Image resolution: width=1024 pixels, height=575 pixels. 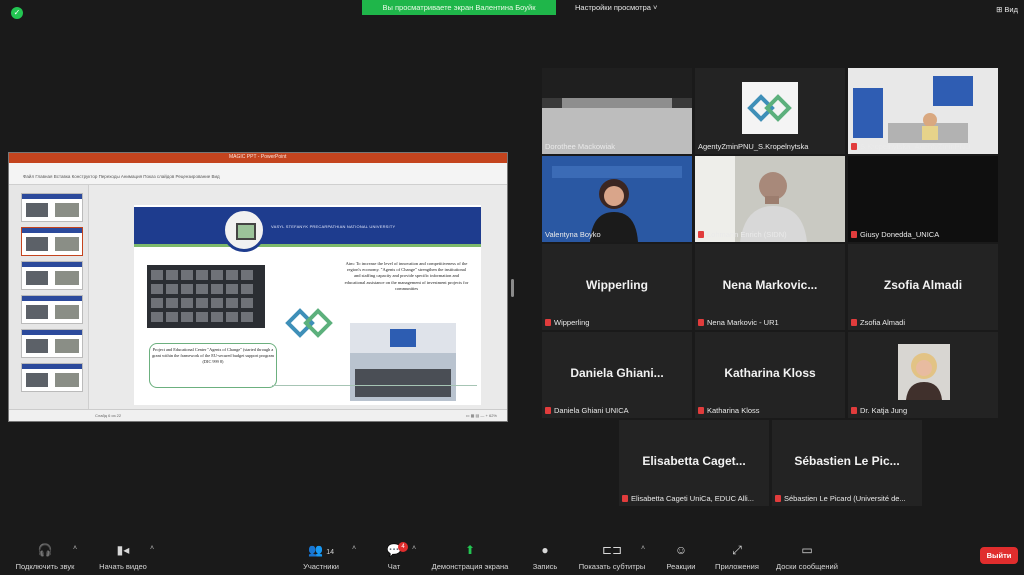 I want to click on powerpoint-titlebar: MAGIC PPT - PowerPoint, so click(x=258, y=158).